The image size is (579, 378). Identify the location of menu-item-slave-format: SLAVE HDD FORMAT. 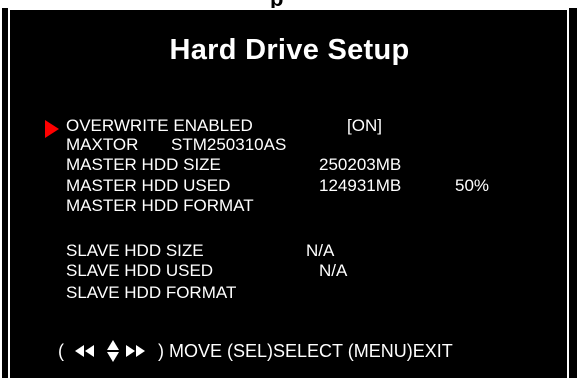
(151, 293).